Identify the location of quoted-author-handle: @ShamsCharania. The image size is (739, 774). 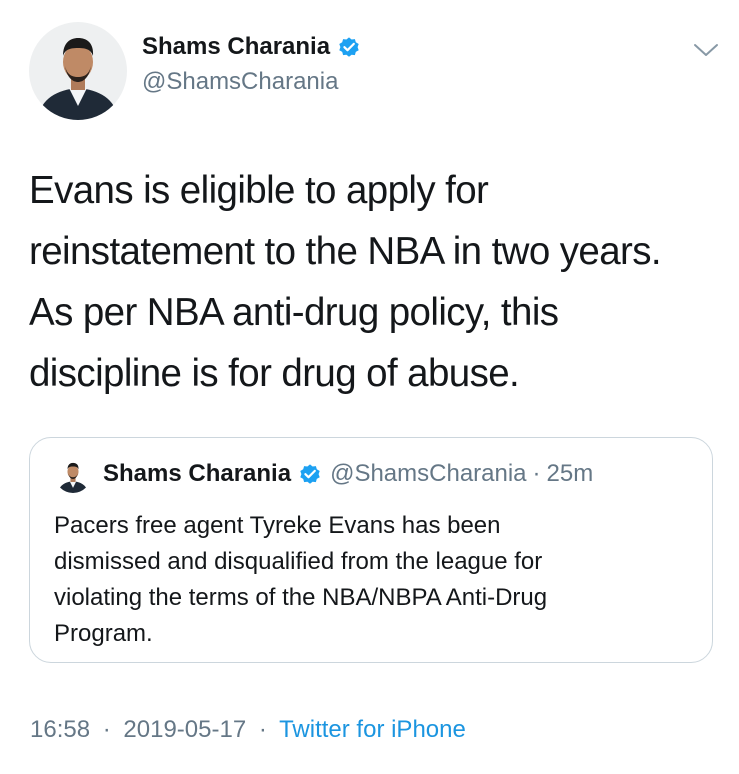
(428, 473).